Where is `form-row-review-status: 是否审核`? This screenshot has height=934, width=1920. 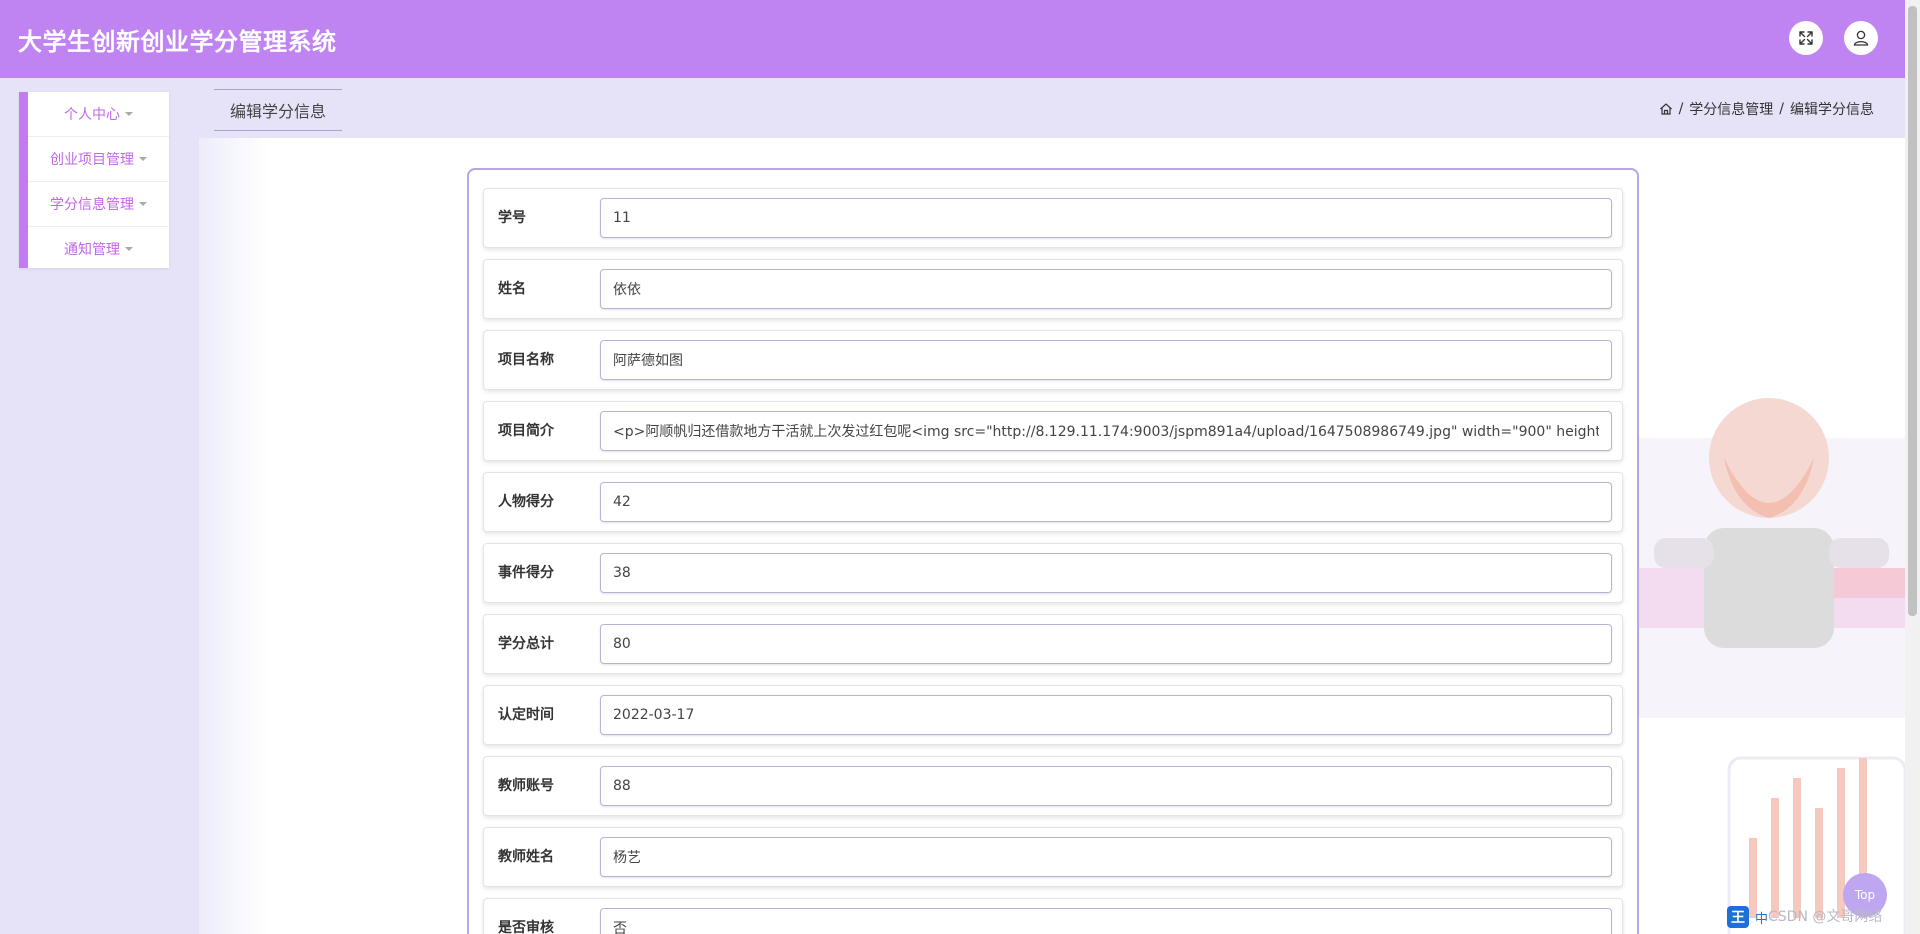
form-row-review-status: 是否审核 is located at coordinates (1053, 916).